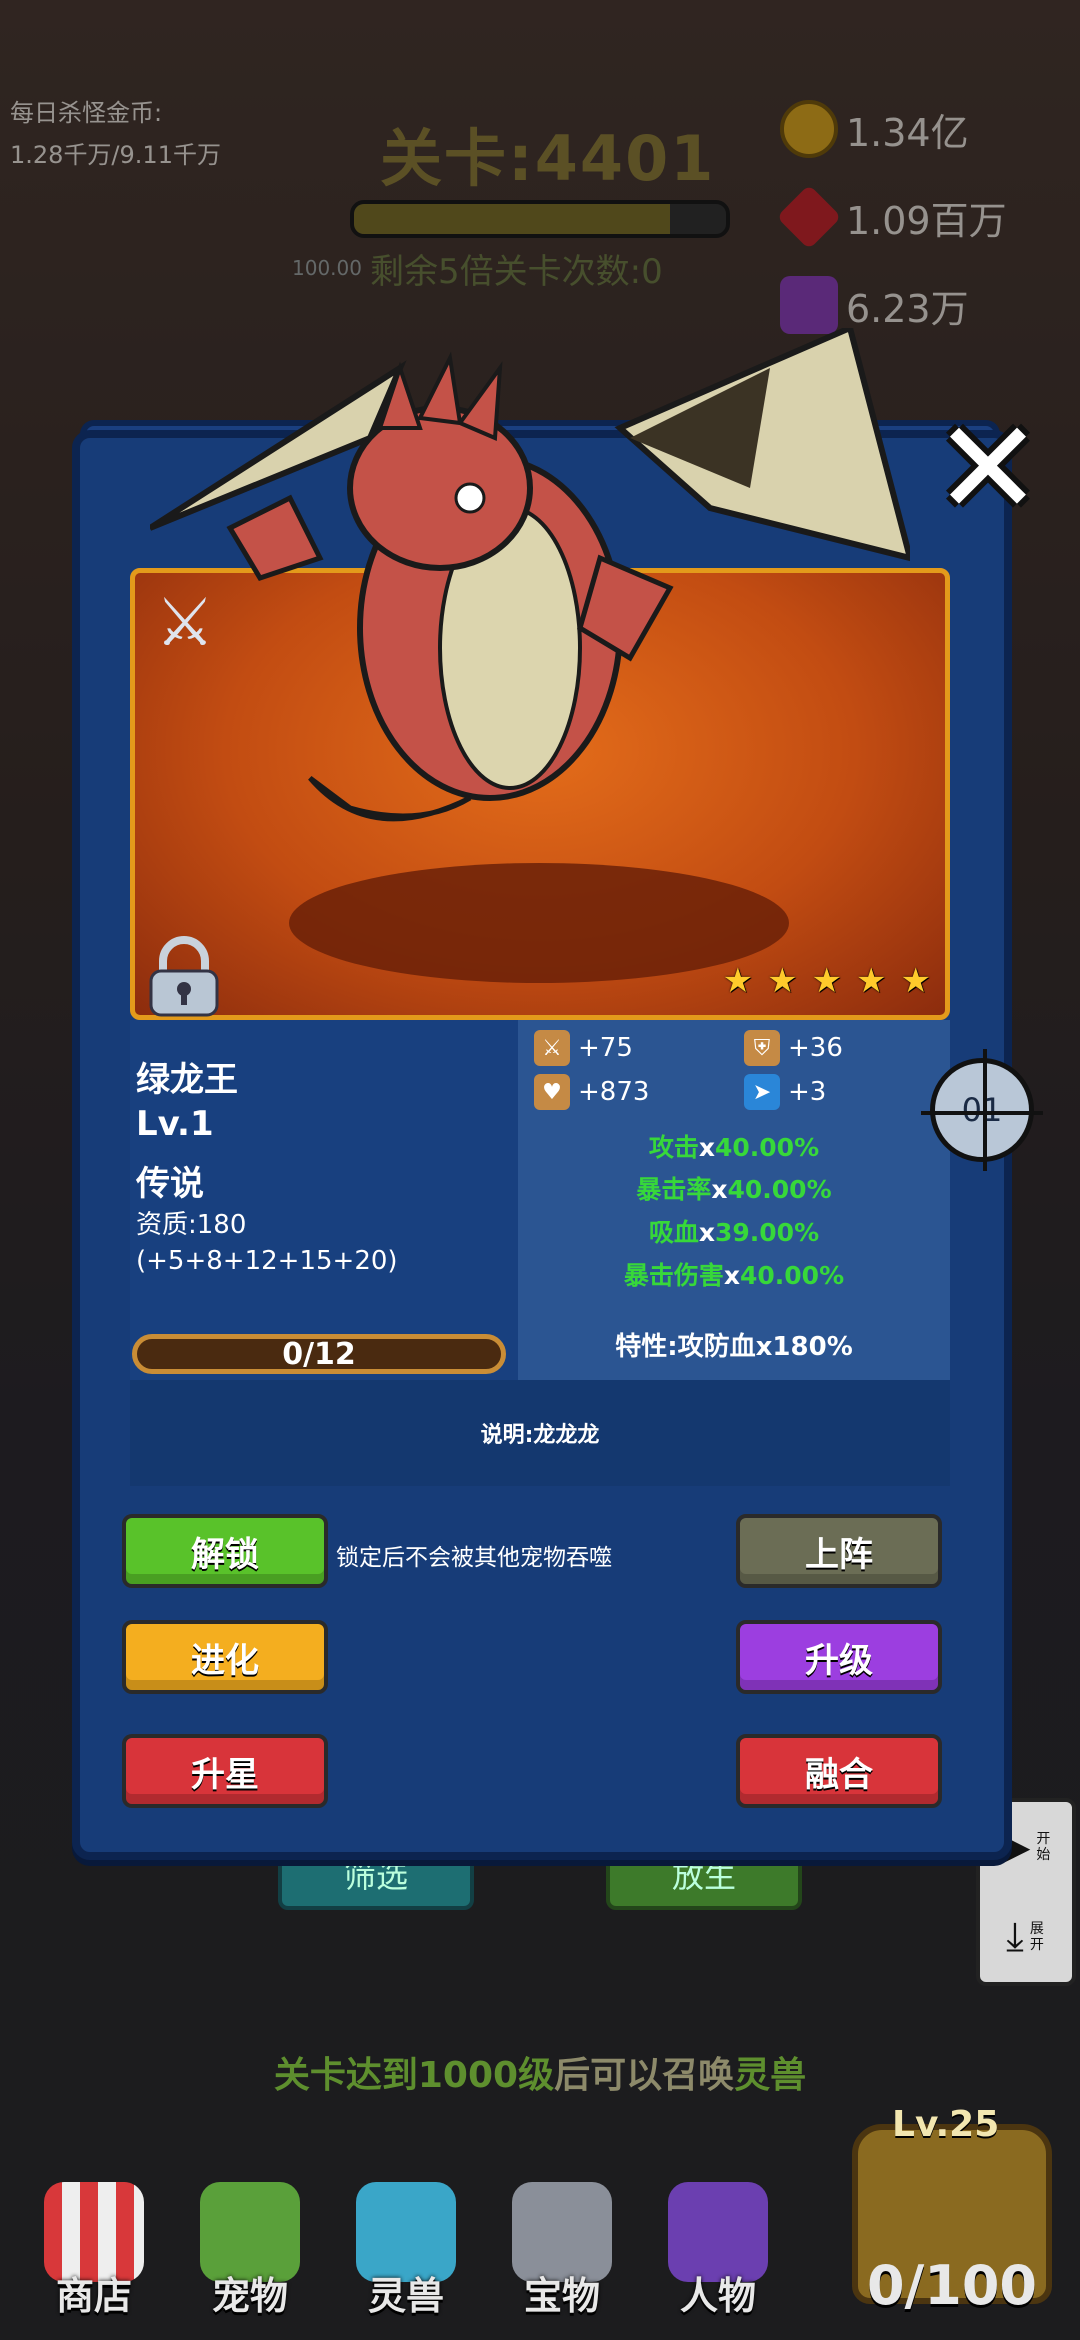 This screenshot has height=2340, width=1080. I want to click on bonus-crit-damage-mult: x, so click(731, 1275).